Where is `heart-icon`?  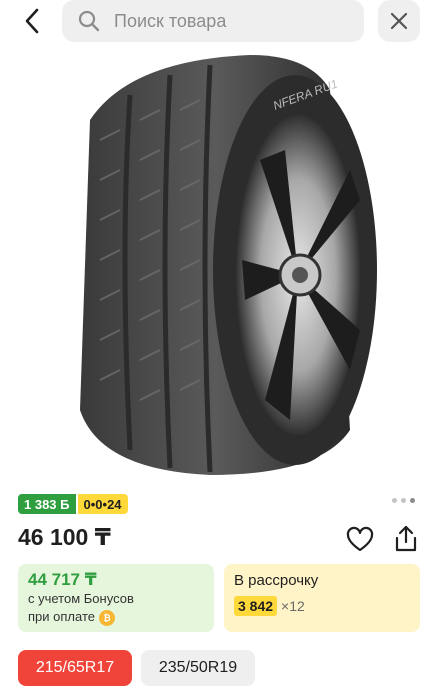 heart-icon is located at coordinates (360, 539).